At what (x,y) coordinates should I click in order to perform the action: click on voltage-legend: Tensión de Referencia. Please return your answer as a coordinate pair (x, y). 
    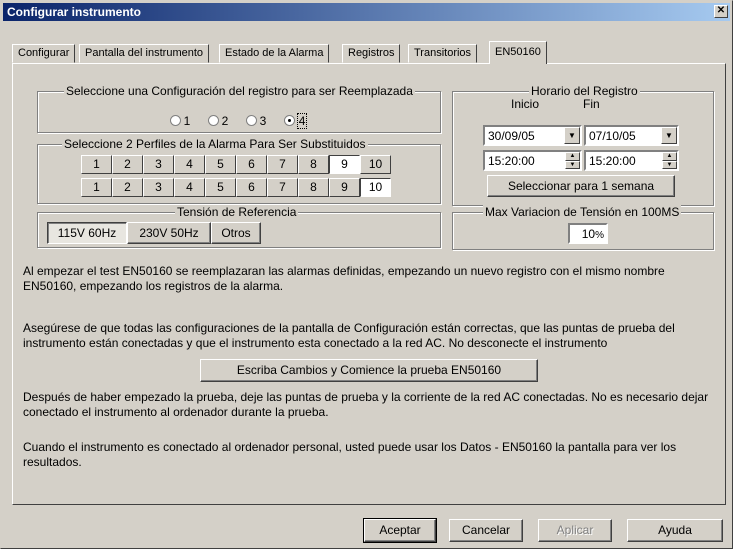
    Looking at the image, I should click on (237, 212).